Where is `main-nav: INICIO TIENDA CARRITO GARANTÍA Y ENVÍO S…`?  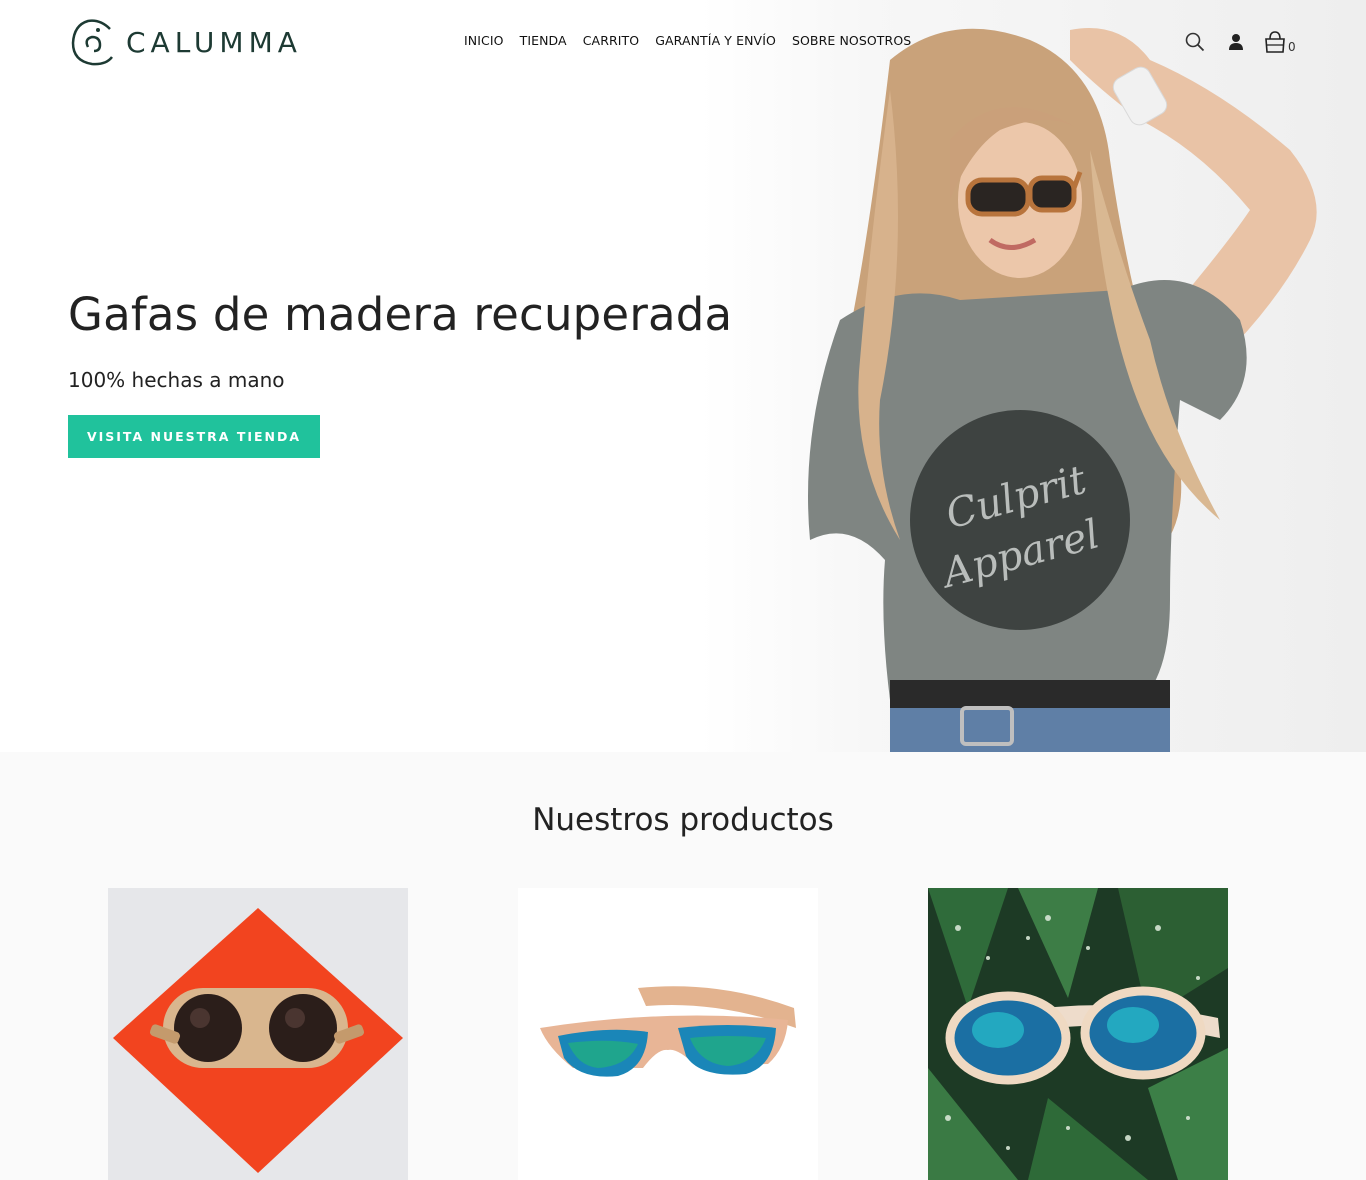 main-nav: INICIO TIENDA CARRITO GARANTÍA Y ENVÍO S… is located at coordinates (687, 40).